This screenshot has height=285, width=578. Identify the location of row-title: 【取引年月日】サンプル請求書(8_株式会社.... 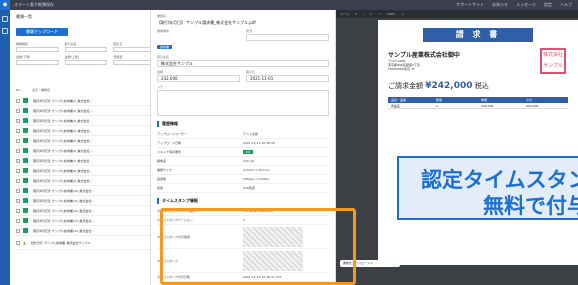
(61, 171).